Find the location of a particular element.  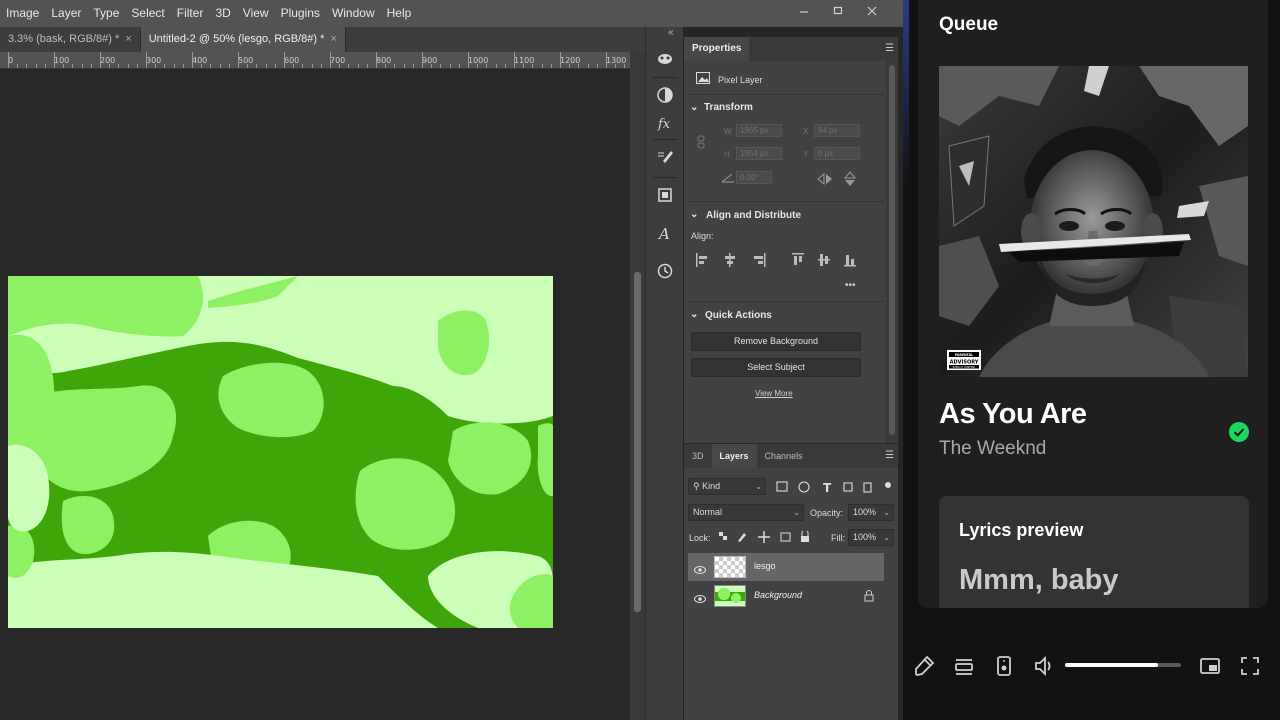

layer-row-lesgo: lesgo is located at coordinates (786, 567).